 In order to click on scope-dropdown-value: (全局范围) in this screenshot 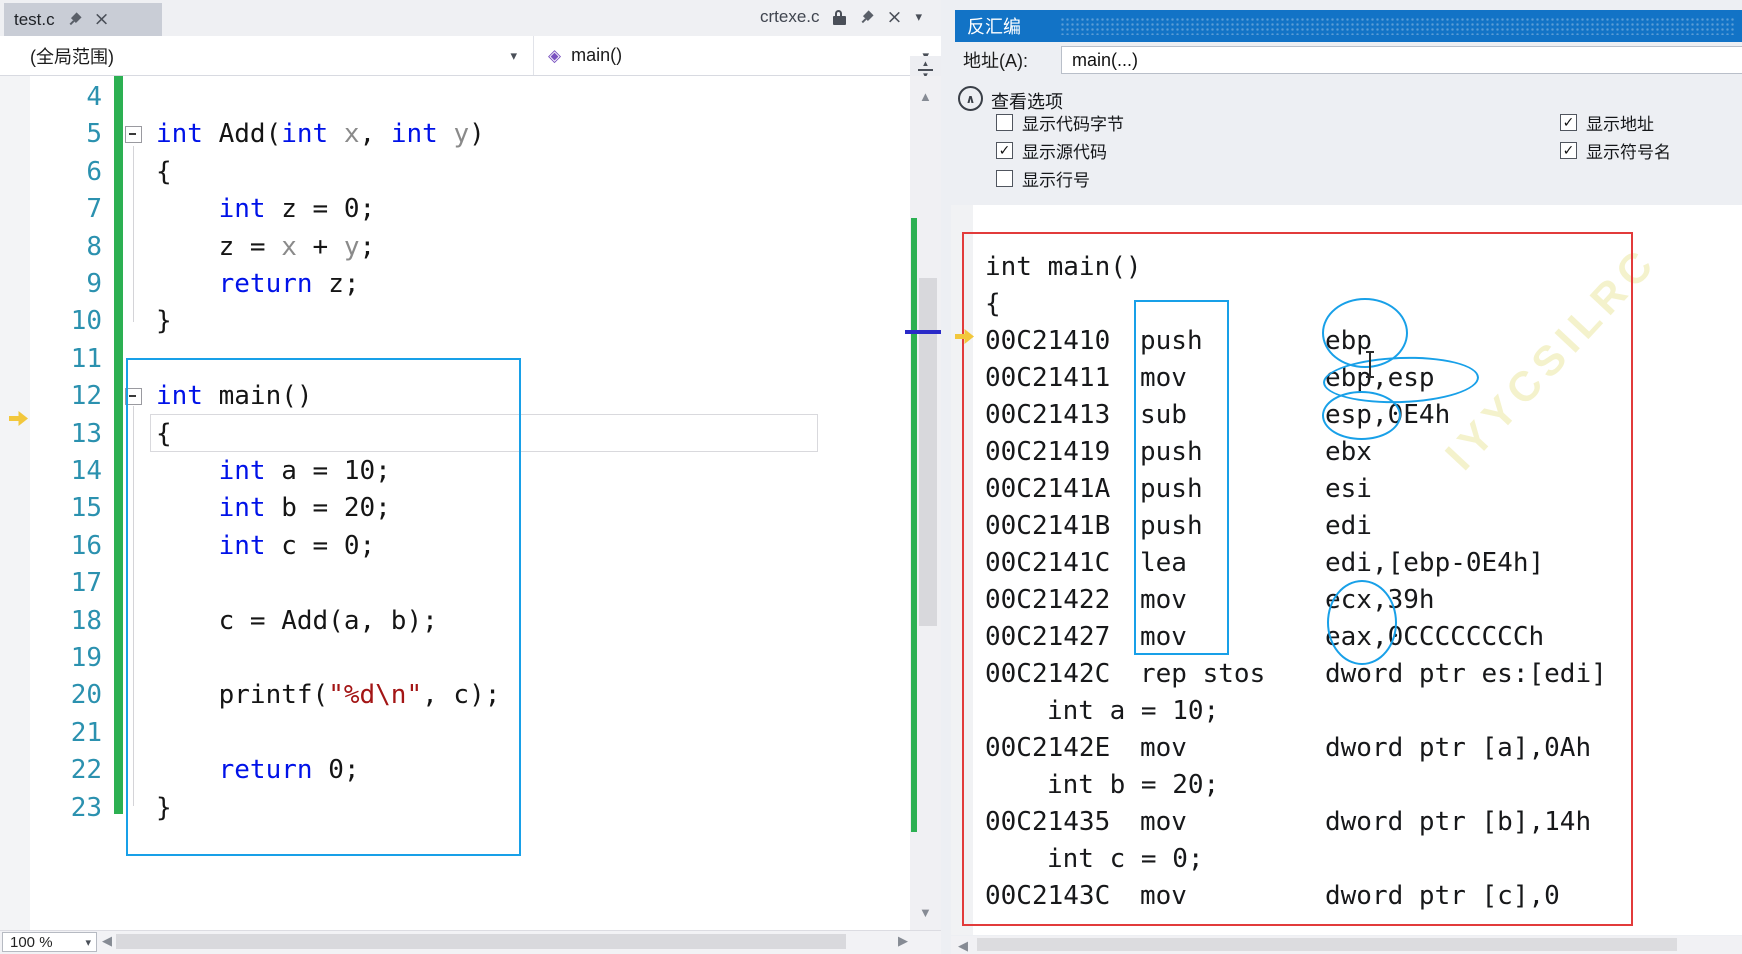, I will do `click(72, 56)`.